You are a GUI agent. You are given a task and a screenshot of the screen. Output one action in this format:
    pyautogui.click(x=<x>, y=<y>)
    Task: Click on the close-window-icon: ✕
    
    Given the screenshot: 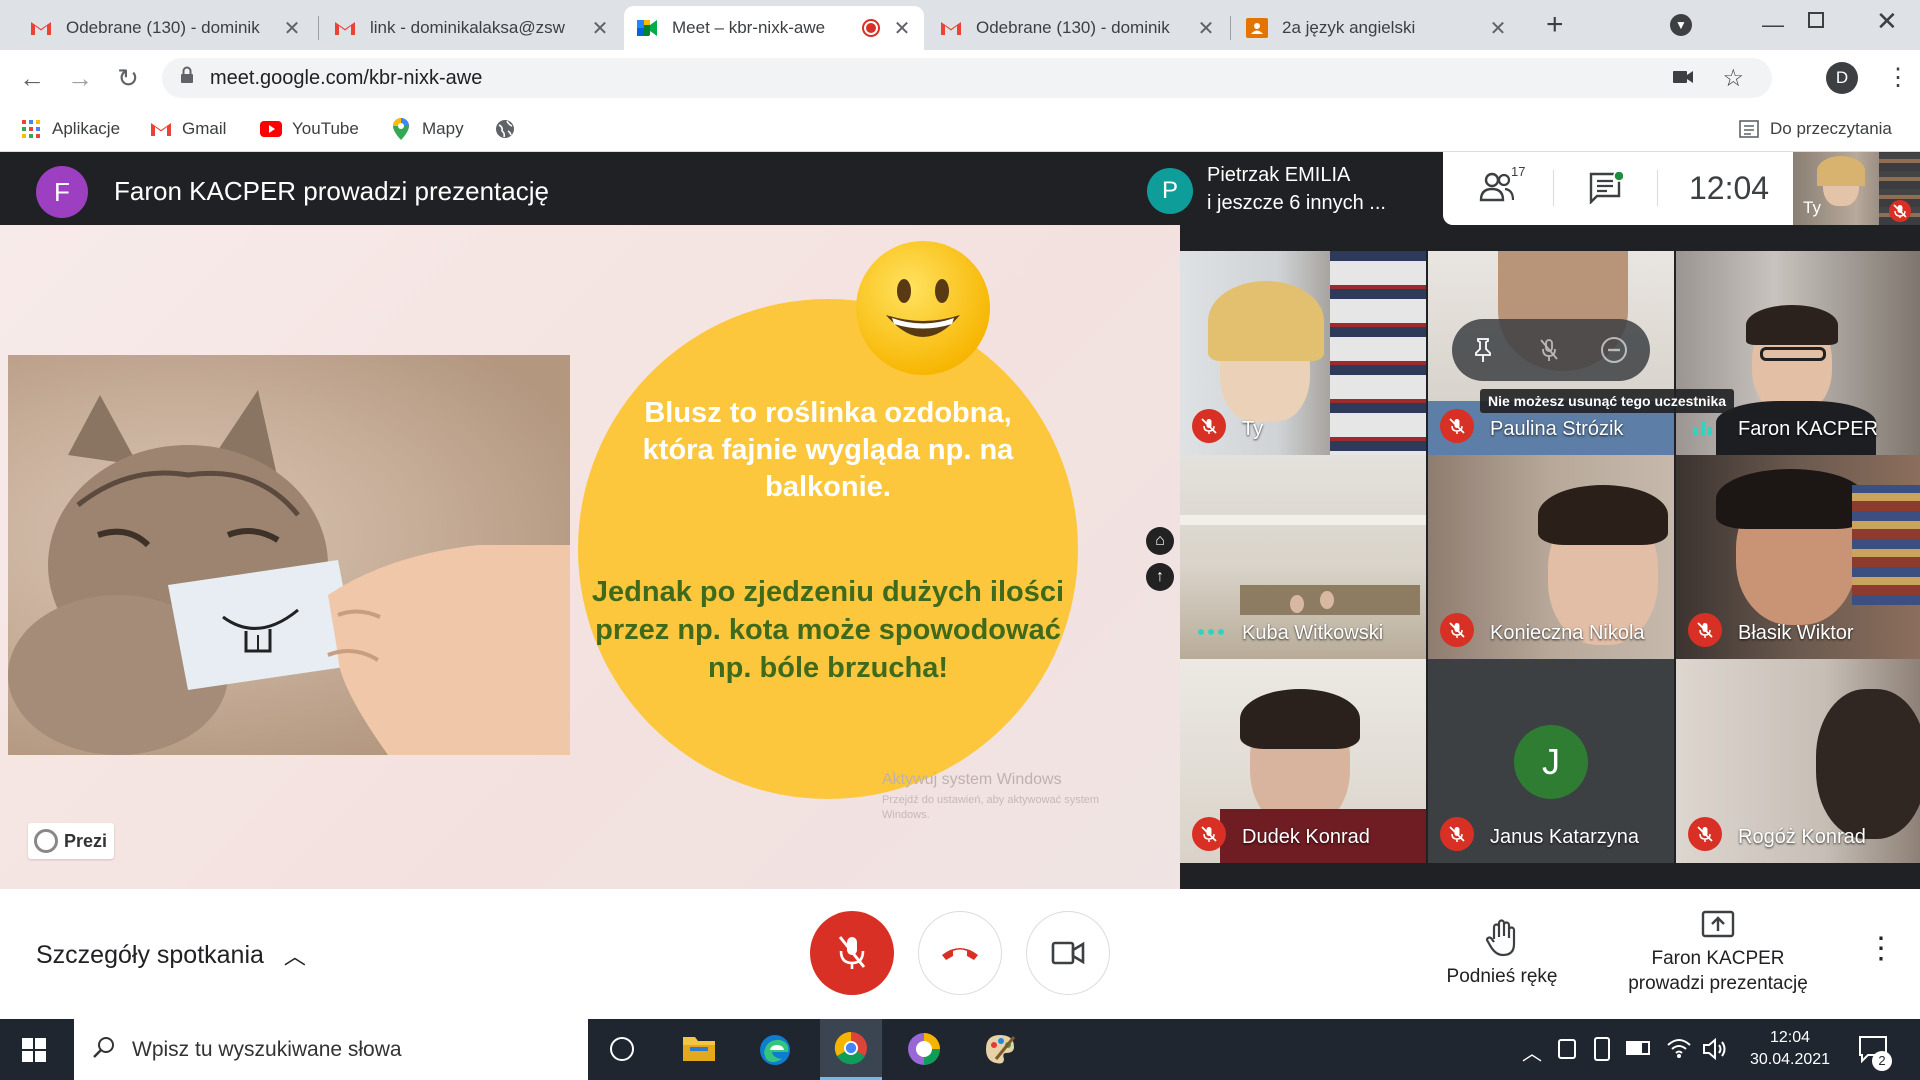 What is the action you would take?
    pyautogui.click(x=1887, y=21)
    